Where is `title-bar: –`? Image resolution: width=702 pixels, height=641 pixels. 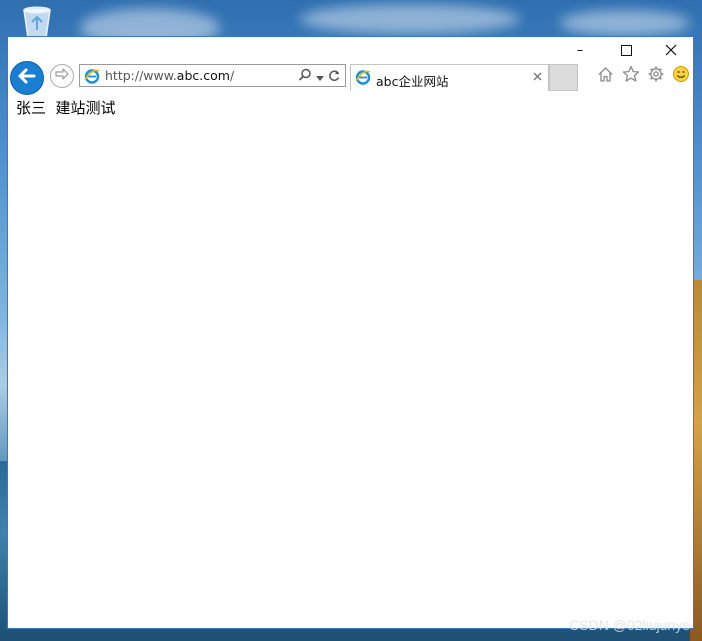
title-bar: – is located at coordinates (350, 50).